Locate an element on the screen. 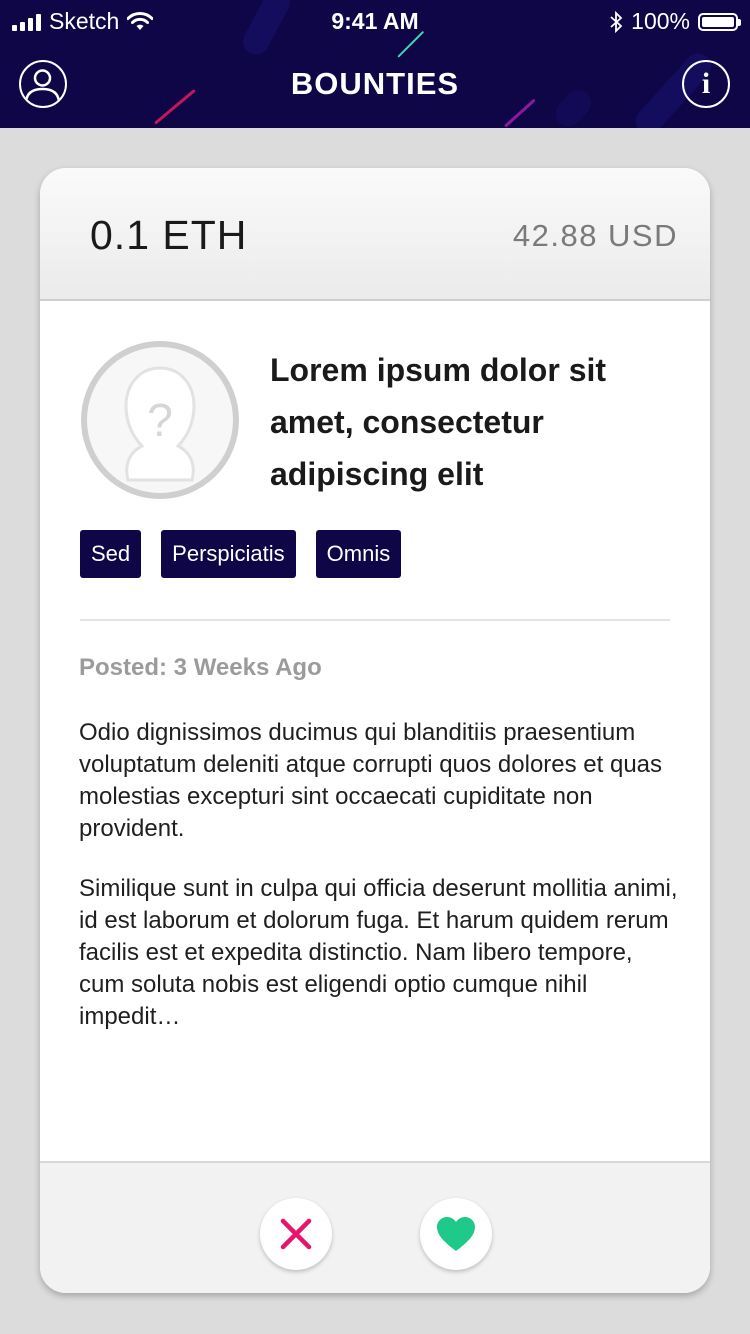  posted-date: Posted: 3 Weeks Ago is located at coordinates (200, 667).